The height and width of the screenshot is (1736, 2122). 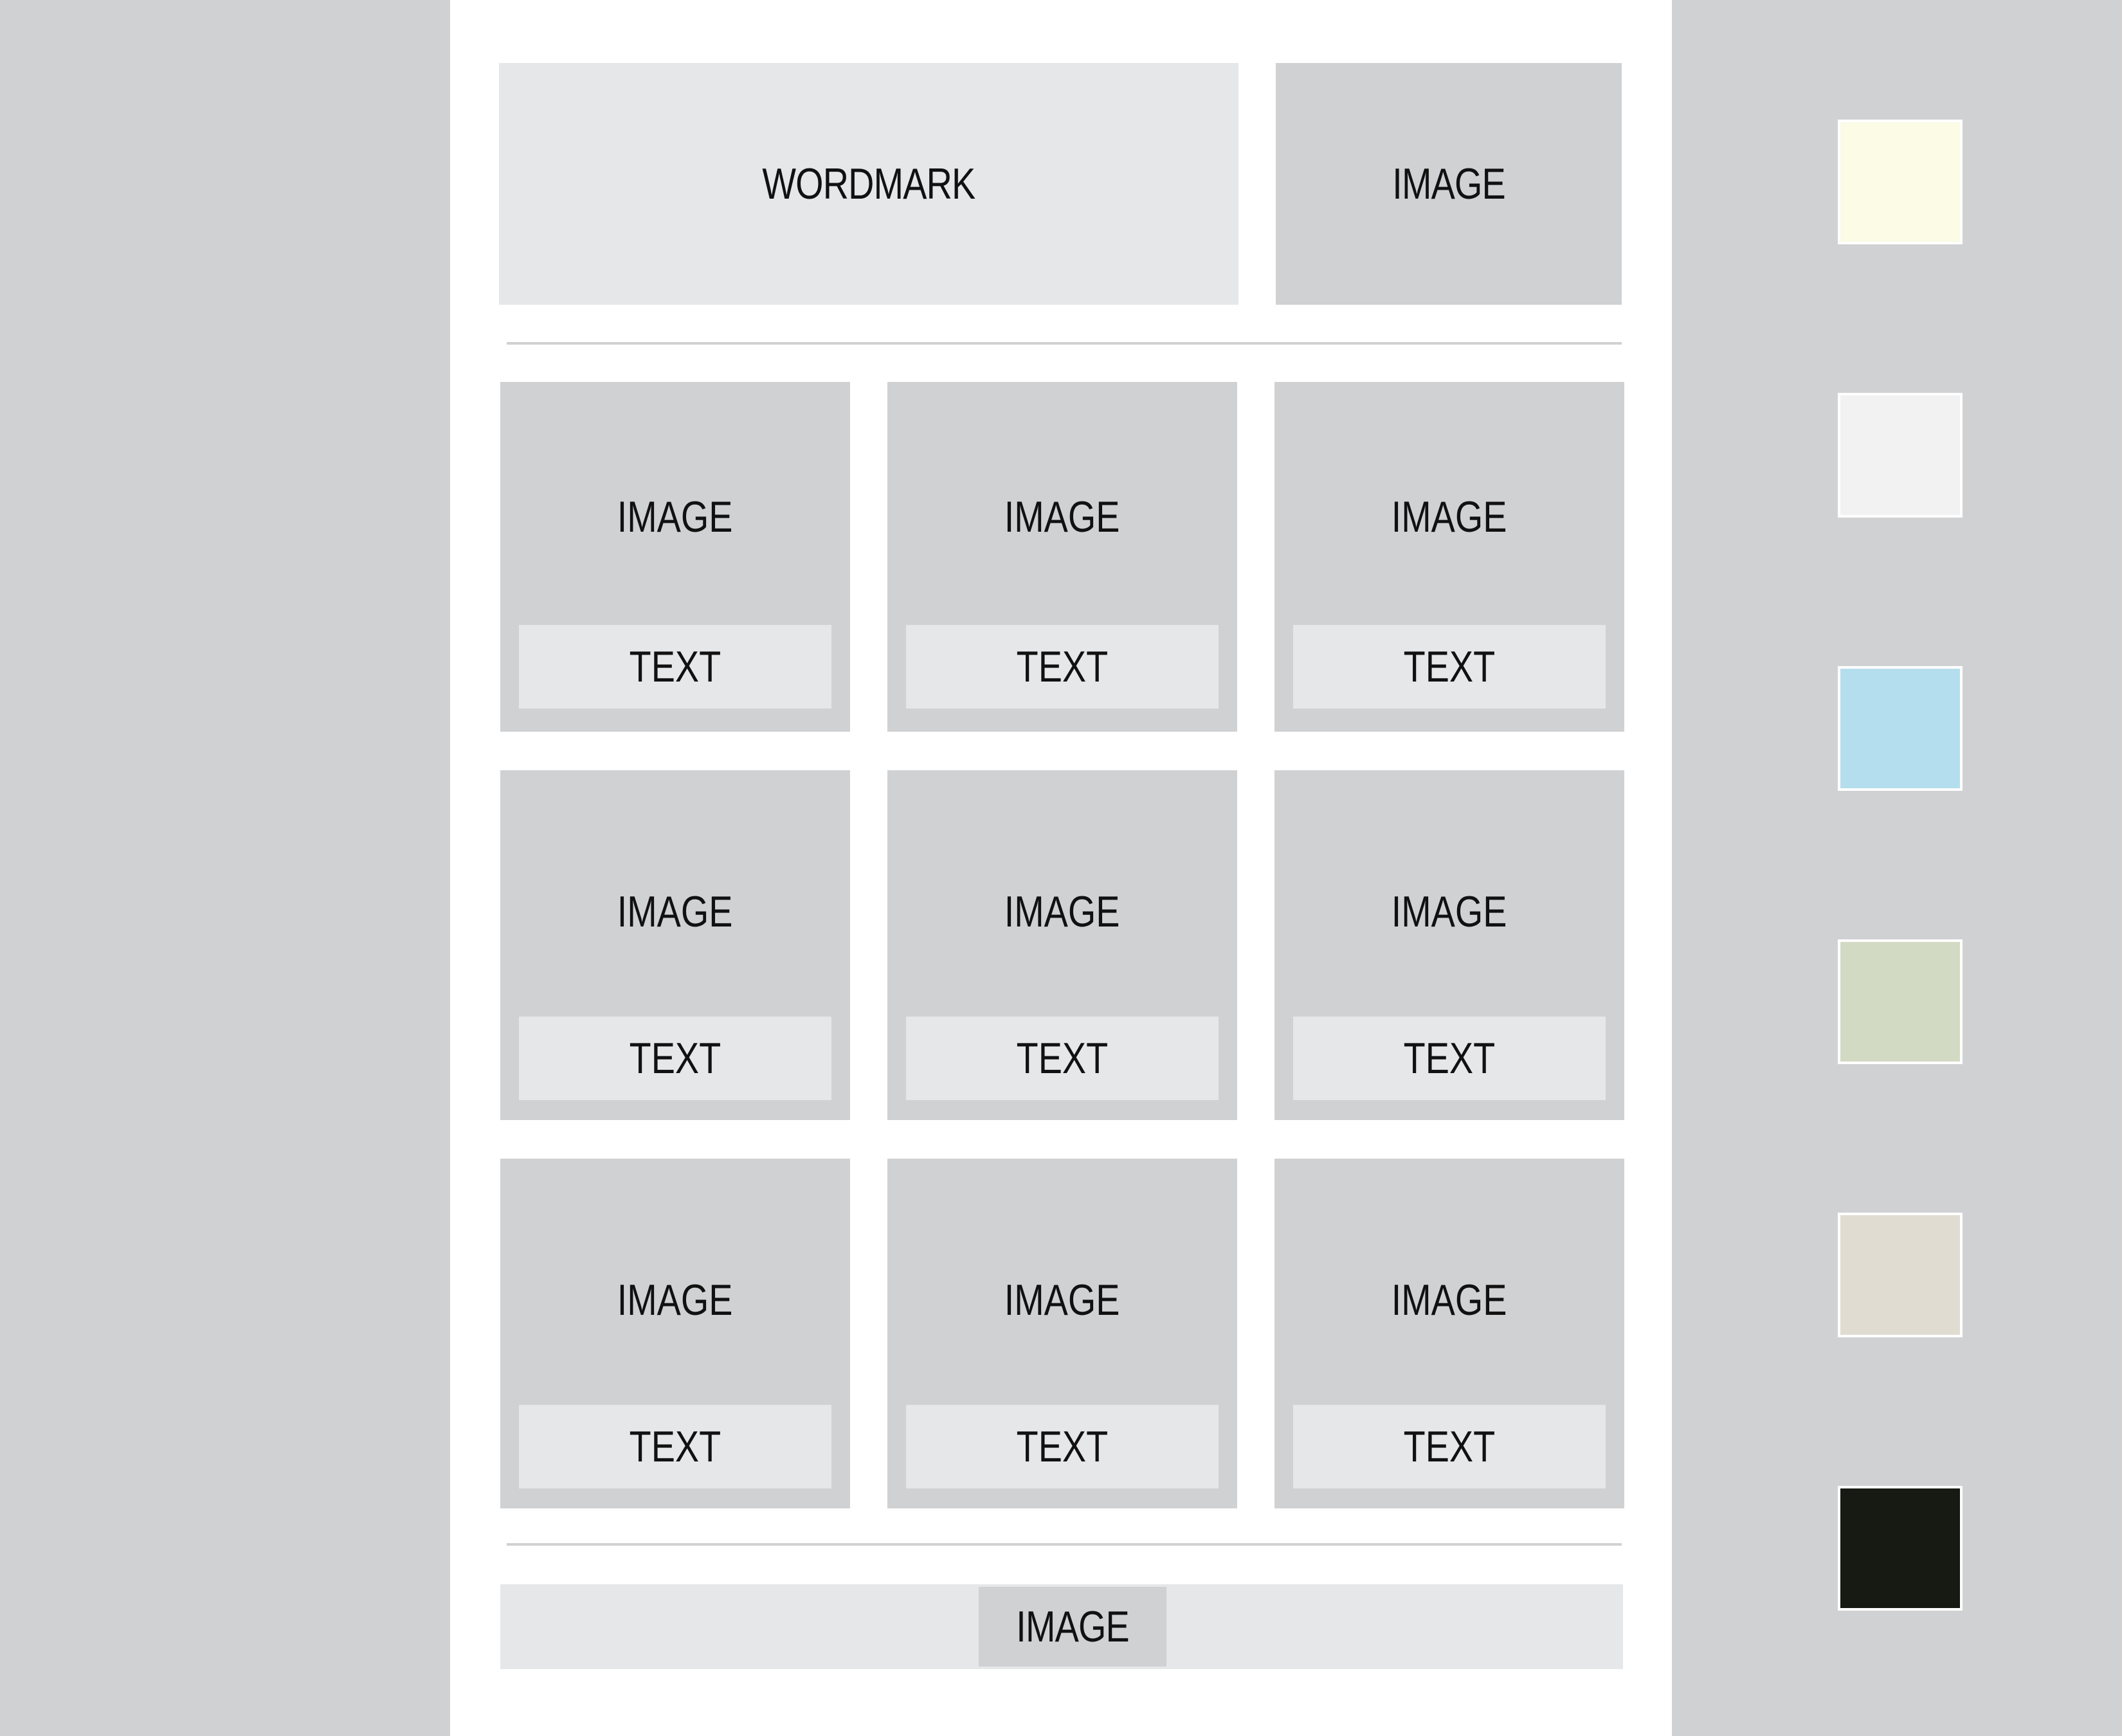 I want to click on footer-image-label: IMAGE, so click(x=1072, y=1626).